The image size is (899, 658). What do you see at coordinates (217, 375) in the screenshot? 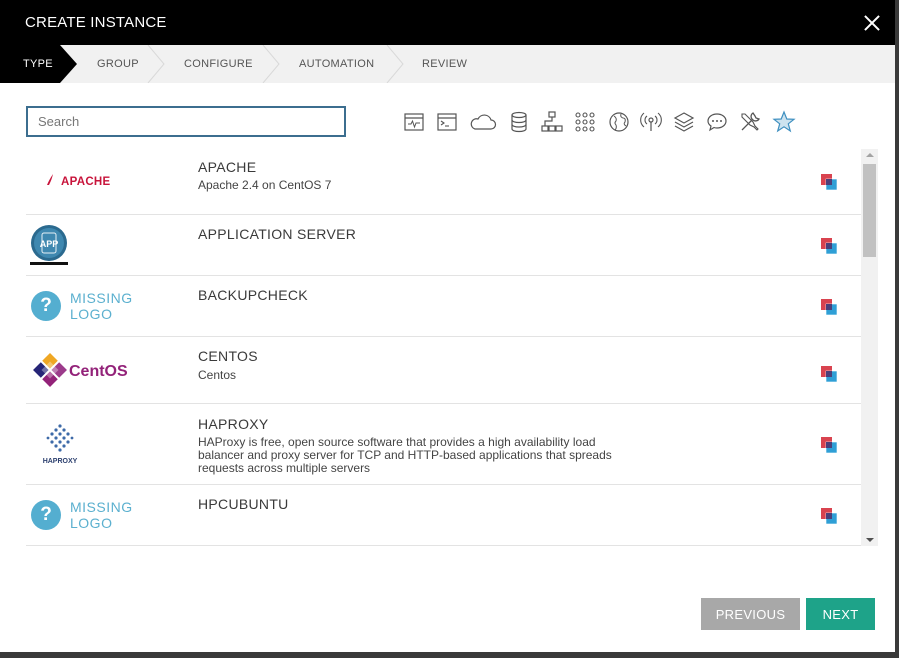
I see `item-description: Centos` at bounding box center [217, 375].